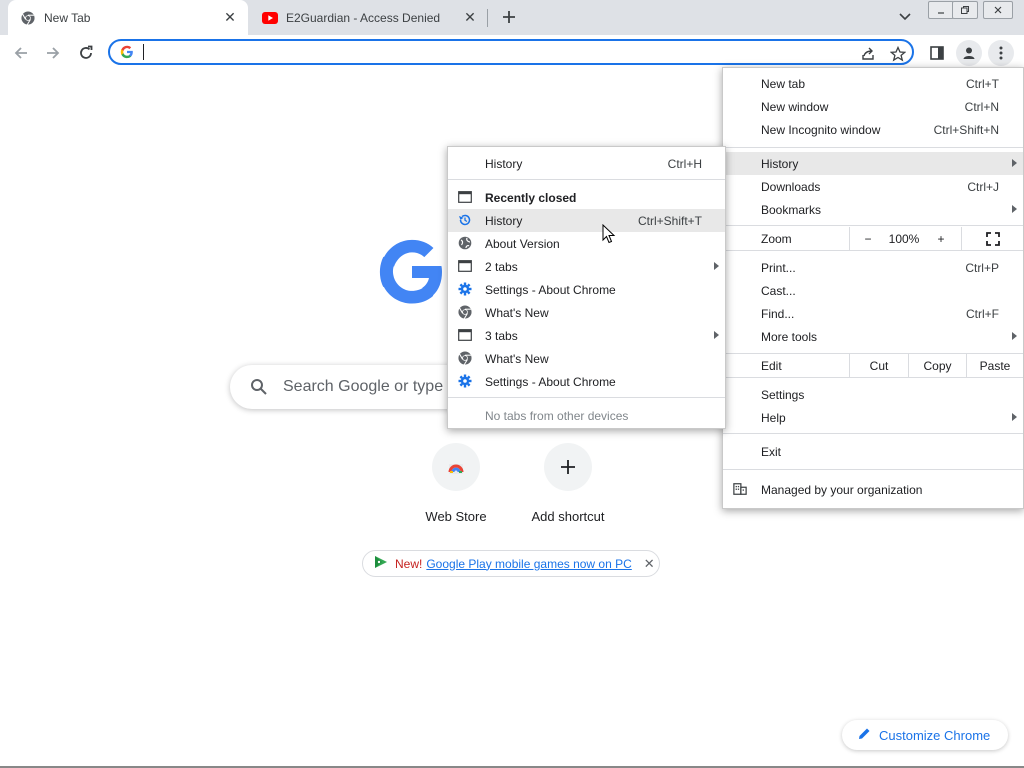 The image size is (1024, 768). Describe the element at coordinates (456, 467) in the screenshot. I see `webstore-icon` at that location.